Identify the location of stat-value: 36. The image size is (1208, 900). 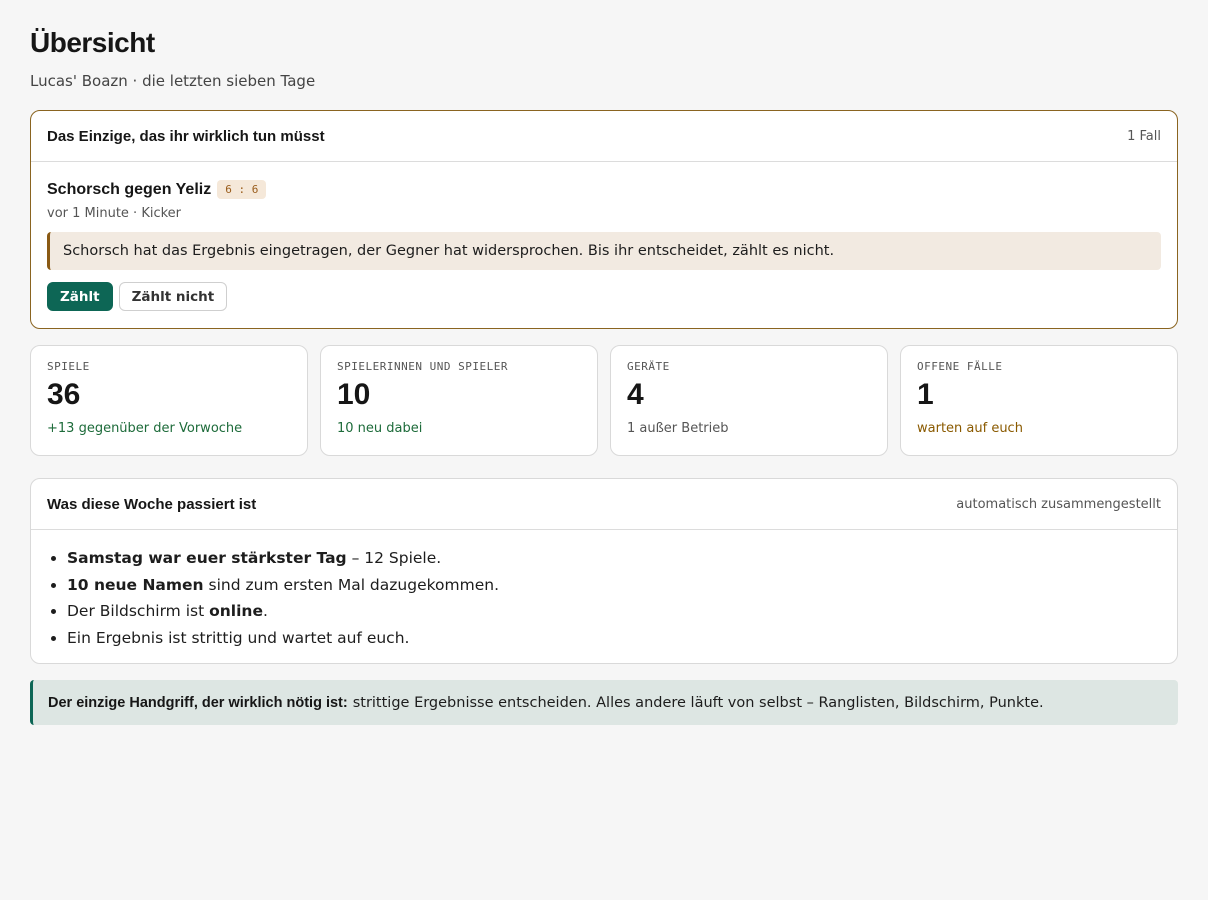
(64, 394).